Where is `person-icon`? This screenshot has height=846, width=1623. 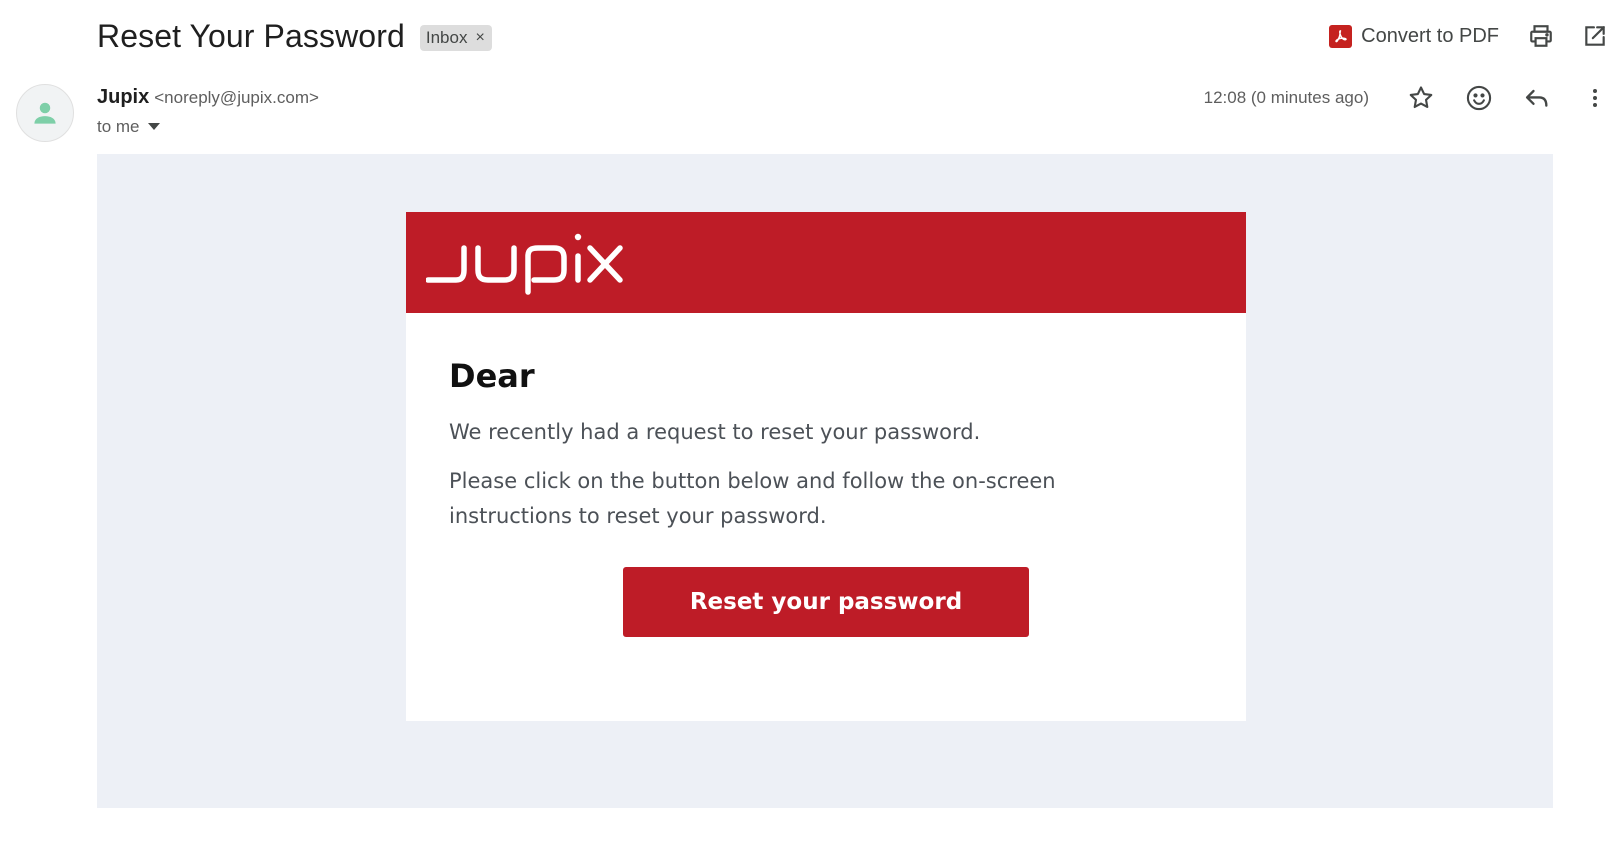 person-icon is located at coordinates (45, 113).